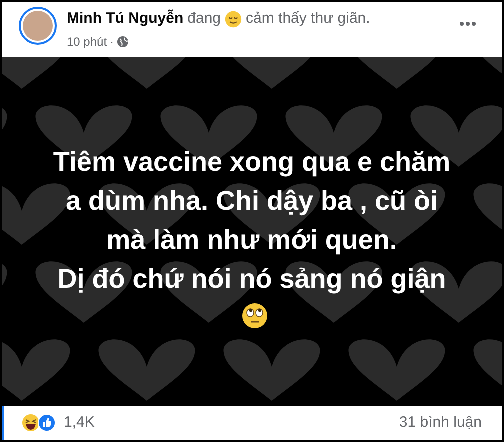 Image resolution: width=504 pixels, height=442 pixels. Describe the element at coordinates (47, 423) in the screenshot. I see `thumbs-up-icon` at that location.